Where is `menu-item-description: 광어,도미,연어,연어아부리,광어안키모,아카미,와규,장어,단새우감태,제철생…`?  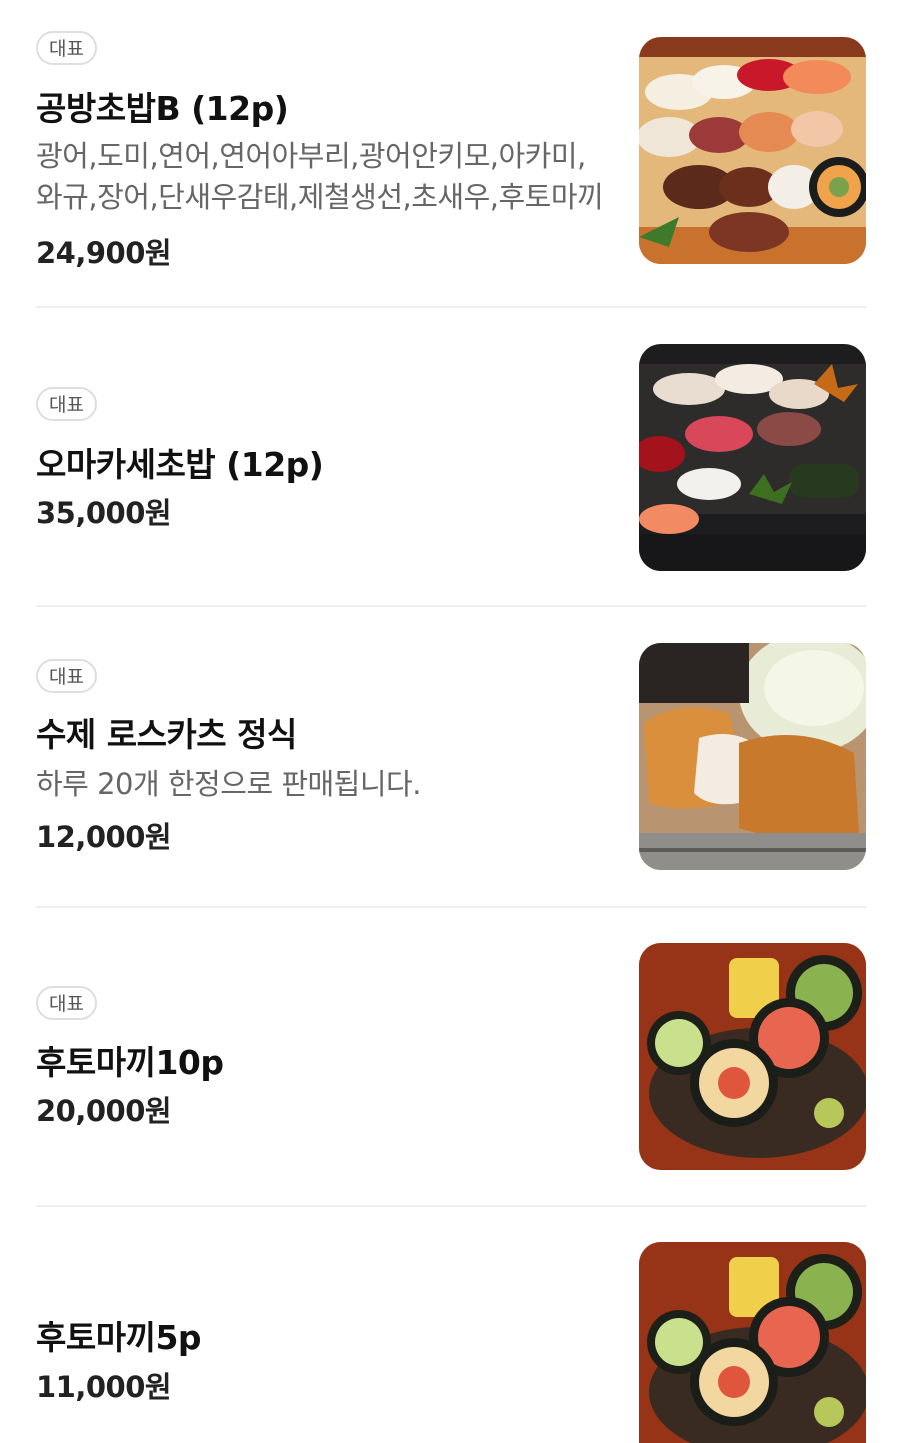
menu-item-description: 광어,도미,연어,연어아부리,광어안키모,아카미,와규,장어,단새우감태,제철생… is located at coordinates (320, 176).